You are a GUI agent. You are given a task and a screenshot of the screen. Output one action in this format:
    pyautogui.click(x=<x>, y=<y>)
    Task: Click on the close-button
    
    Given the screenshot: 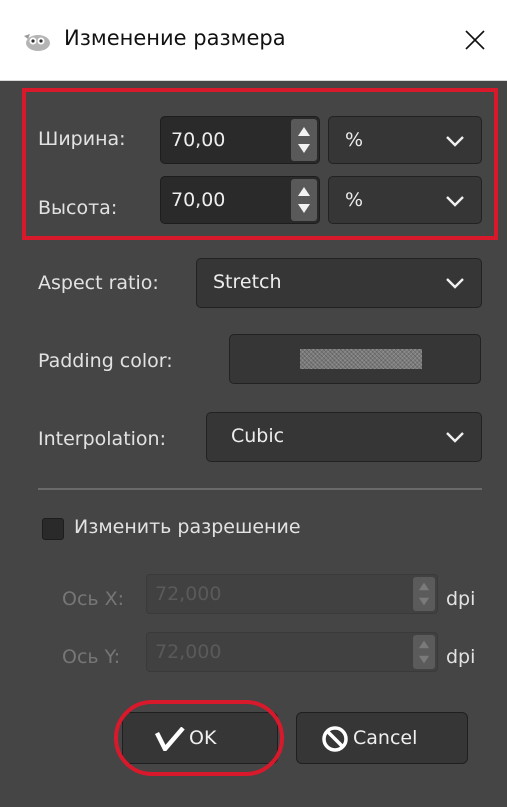 What is the action you would take?
    pyautogui.click(x=476, y=40)
    